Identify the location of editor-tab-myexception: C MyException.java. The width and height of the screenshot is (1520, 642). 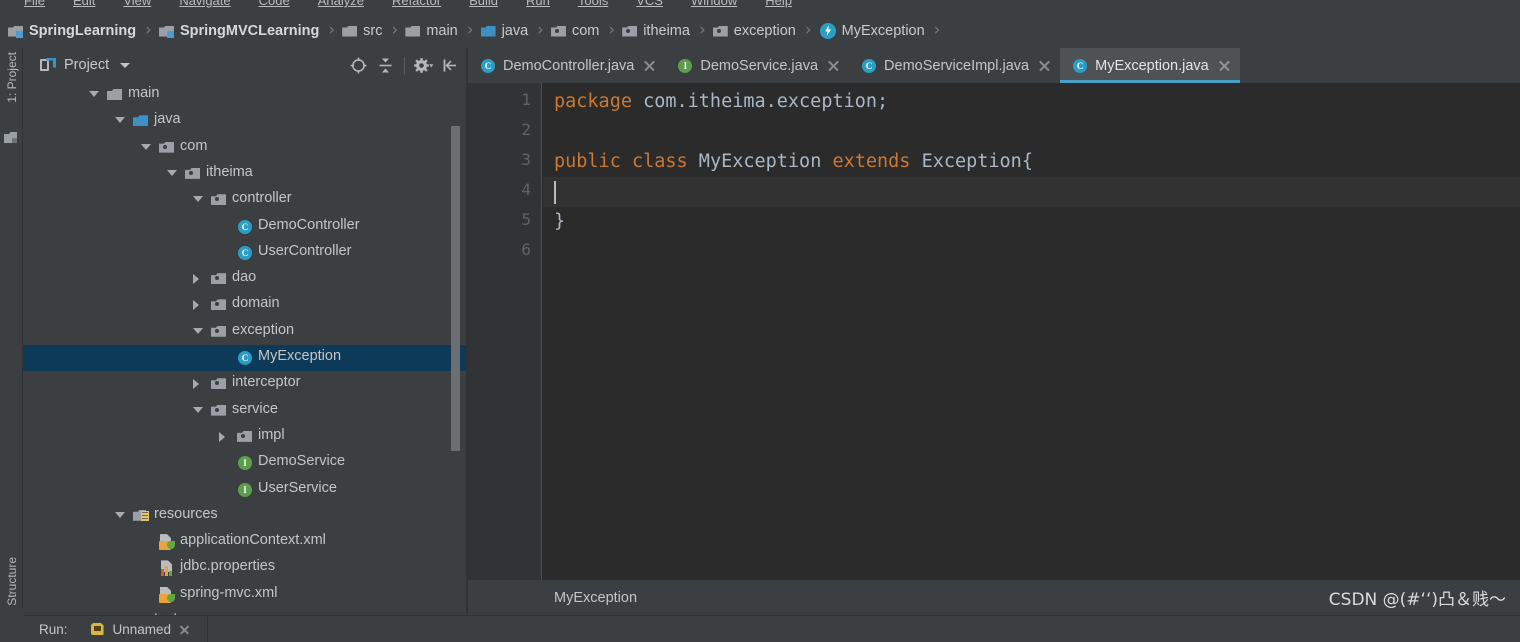
(1150, 65).